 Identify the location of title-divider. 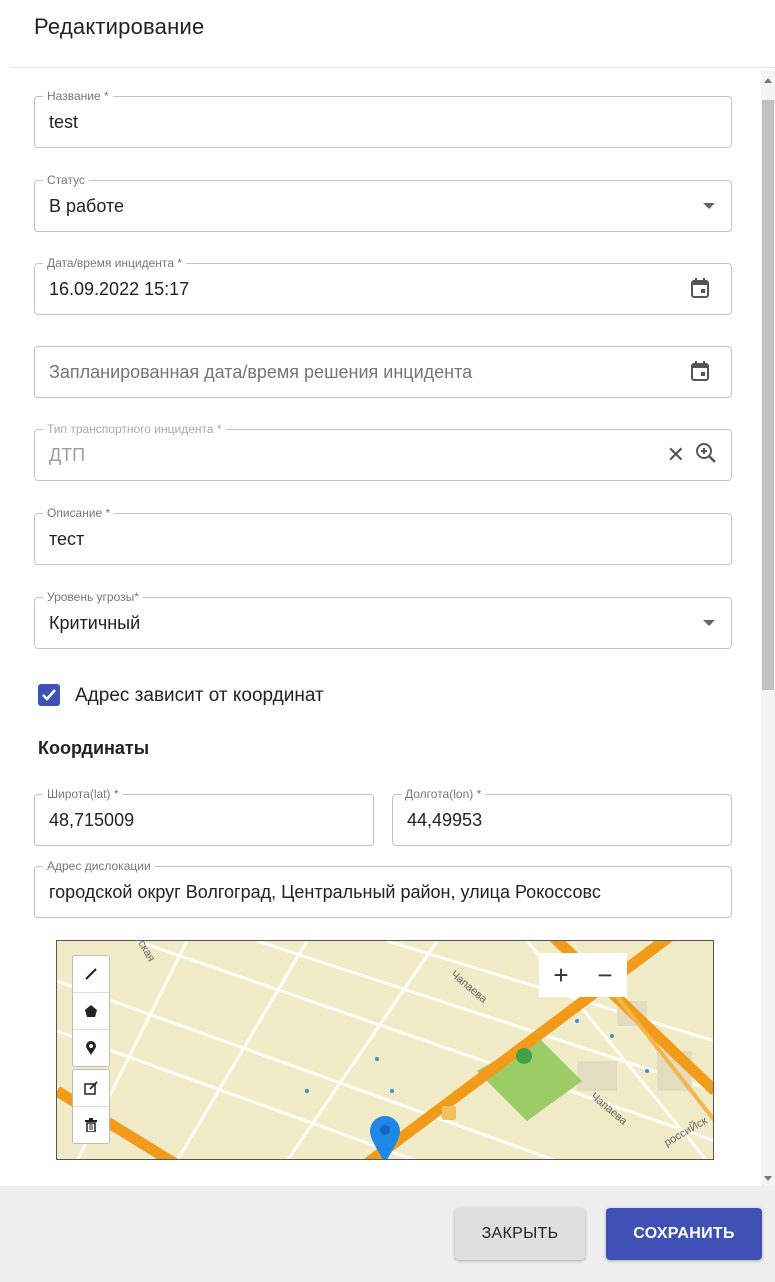
(392, 67).